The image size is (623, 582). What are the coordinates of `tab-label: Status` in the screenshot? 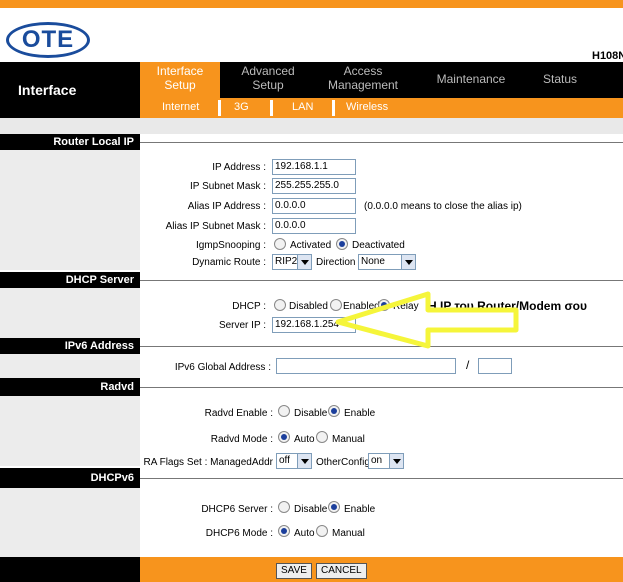 It's located at (560, 79).